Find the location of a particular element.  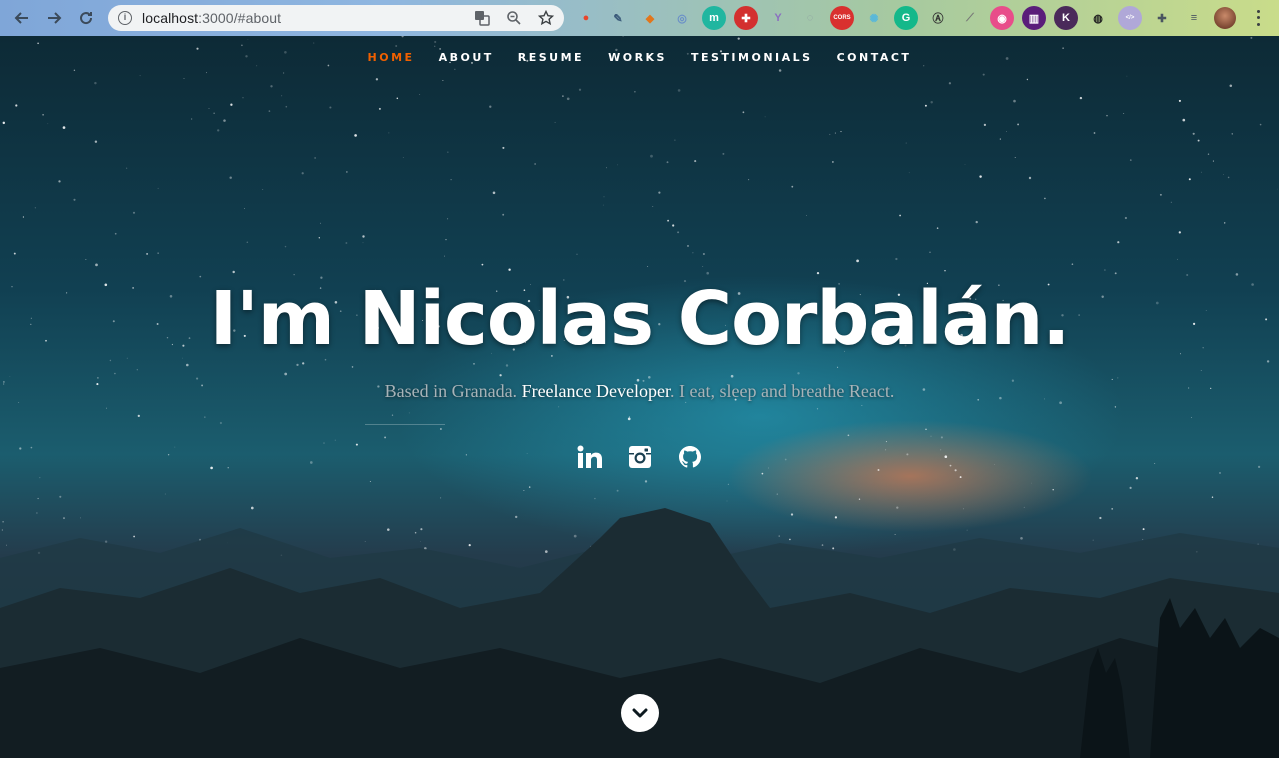

bookmark-star-icon is located at coordinates (546, 18).